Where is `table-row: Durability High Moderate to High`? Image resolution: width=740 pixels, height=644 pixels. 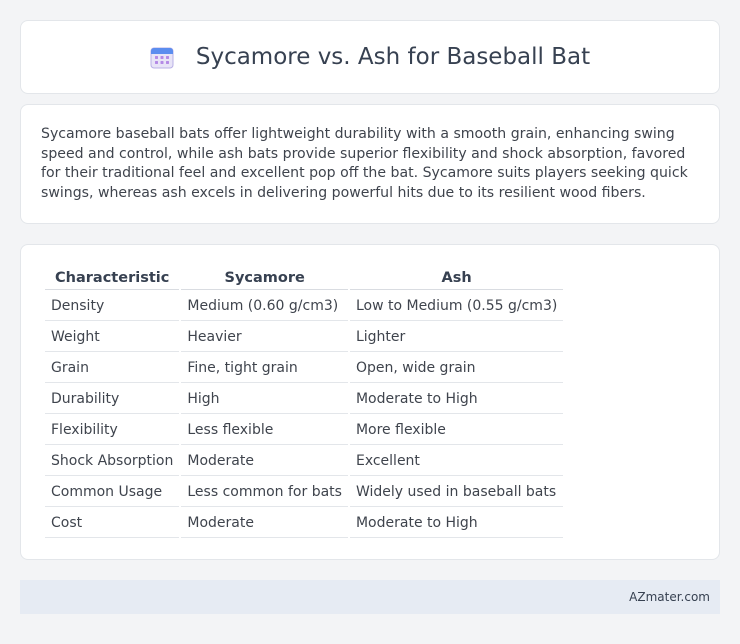
table-row: Durability High Moderate to High is located at coordinates (304, 399).